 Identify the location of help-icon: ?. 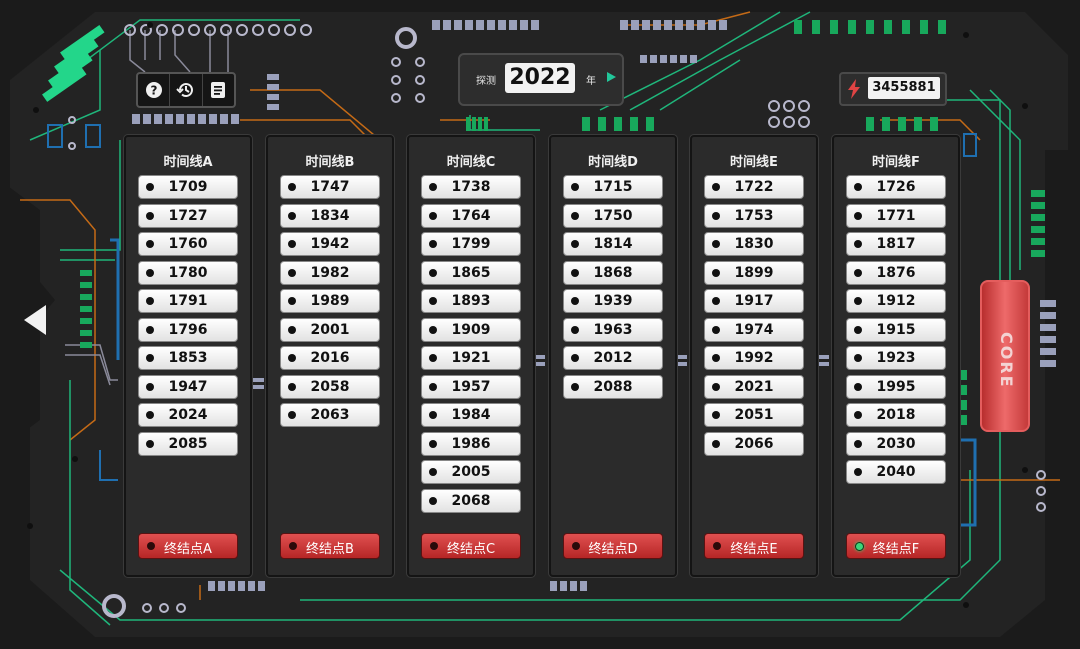
(153, 90).